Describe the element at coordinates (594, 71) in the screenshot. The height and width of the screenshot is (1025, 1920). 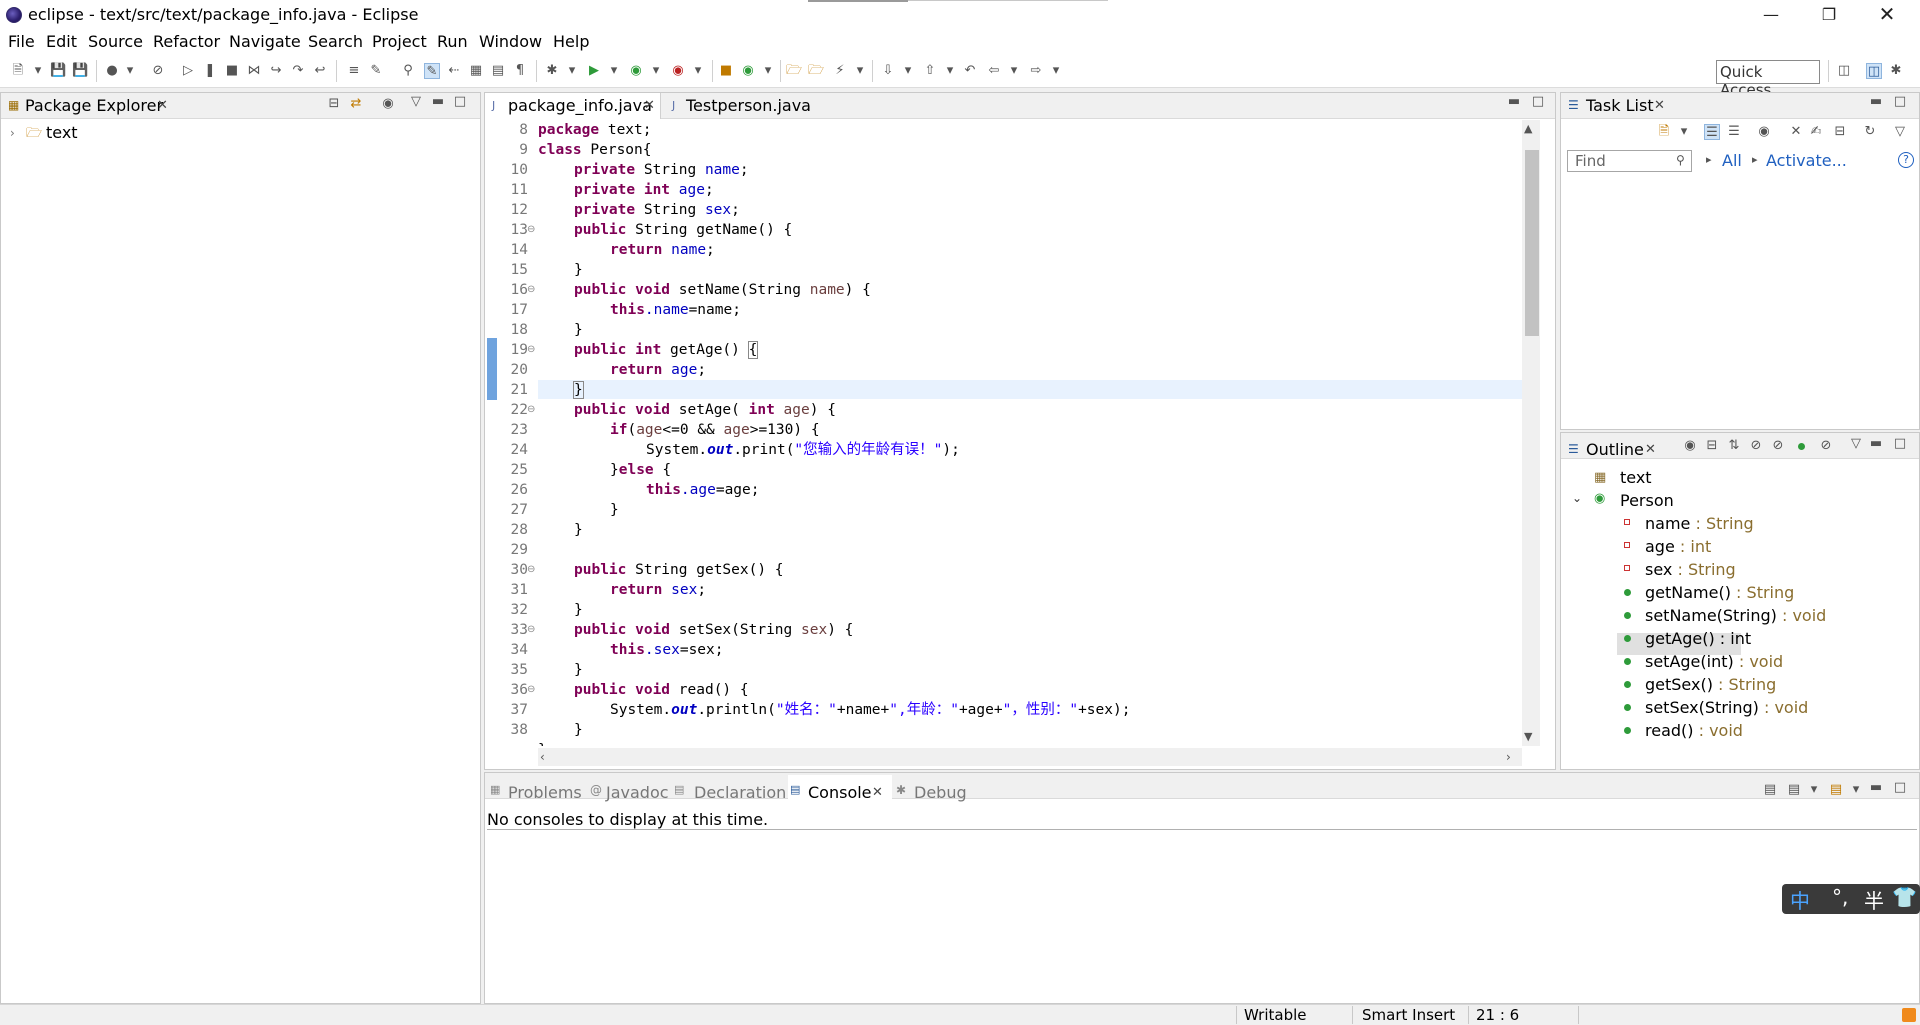
I see `run-icon: ▶` at that location.